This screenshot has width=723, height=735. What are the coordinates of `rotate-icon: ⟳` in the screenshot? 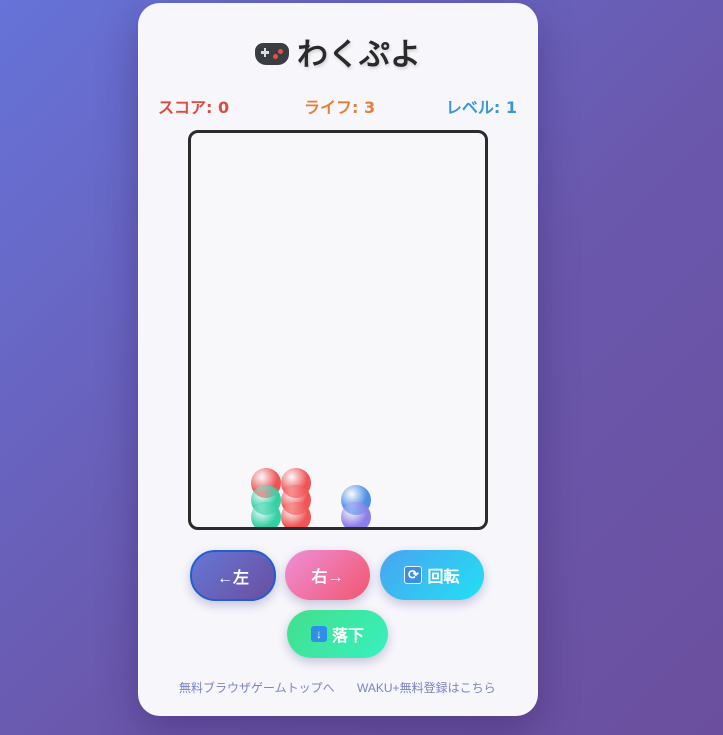 It's located at (413, 575).